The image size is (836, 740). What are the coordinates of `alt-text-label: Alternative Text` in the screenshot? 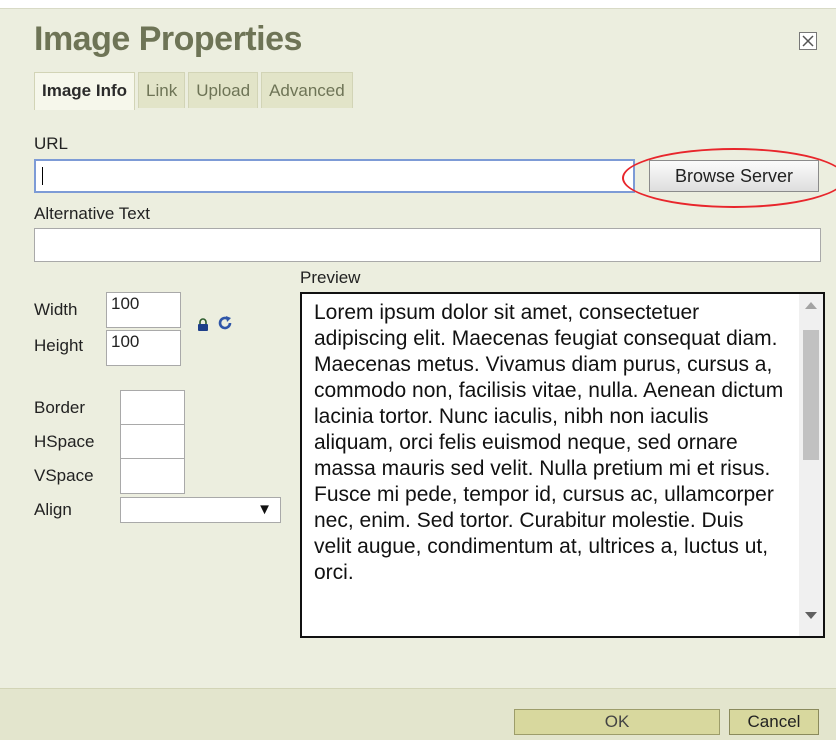 It's located at (92, 213).